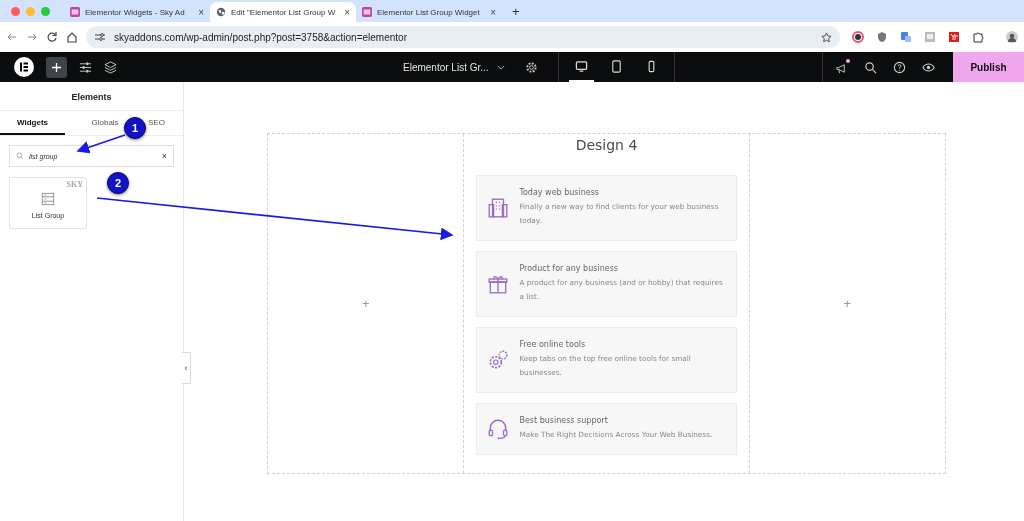 The width and height of the screenshot is (1024, 521). I want to click on back-icon, so click(12, 37).